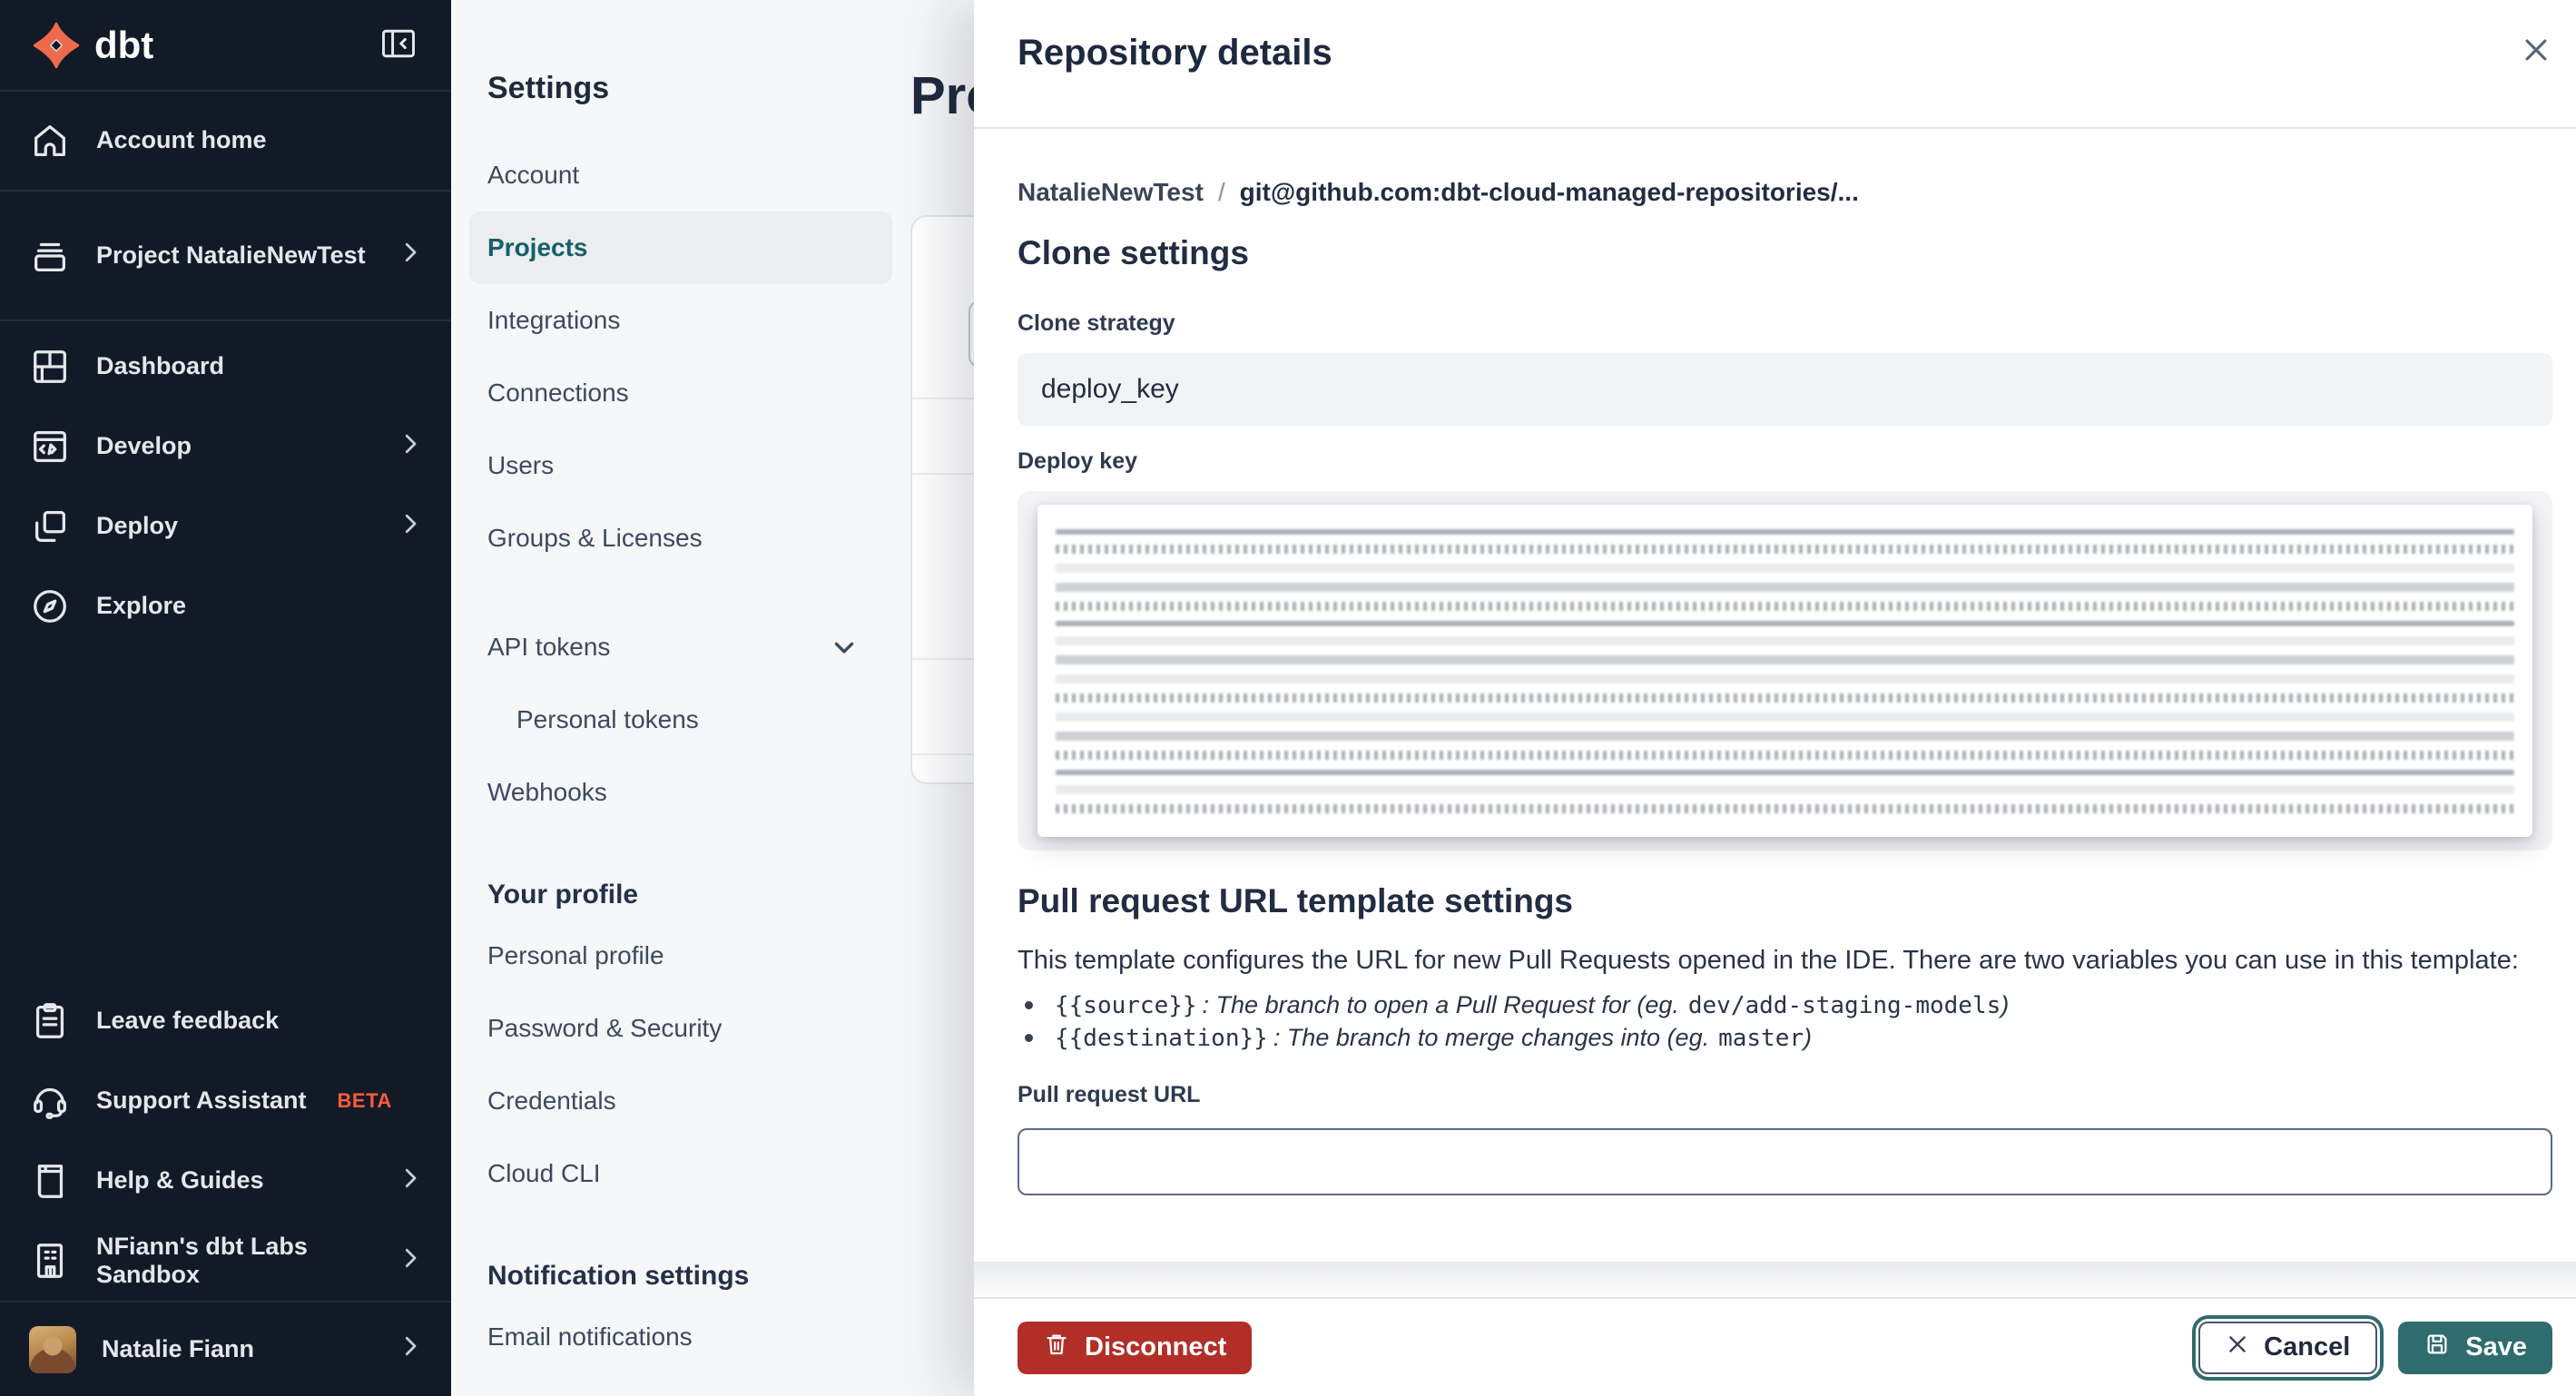 This screenshot has height=1396, width=2576. What do you see at coordinates (698, 1173) in the screenshot?
I see `settings-nav-item-cloud-cli: Cloud CLI` at bounding box center [698, 1173].